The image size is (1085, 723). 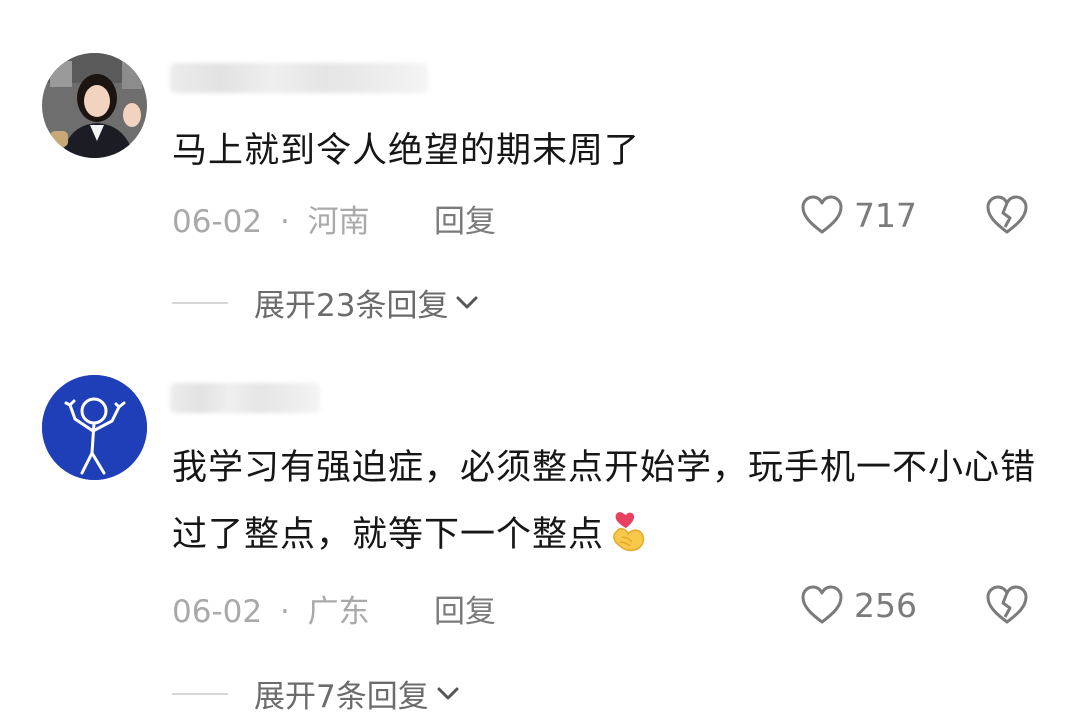 I want to click on finger-heart-emoji, so click(x=629, y=532).